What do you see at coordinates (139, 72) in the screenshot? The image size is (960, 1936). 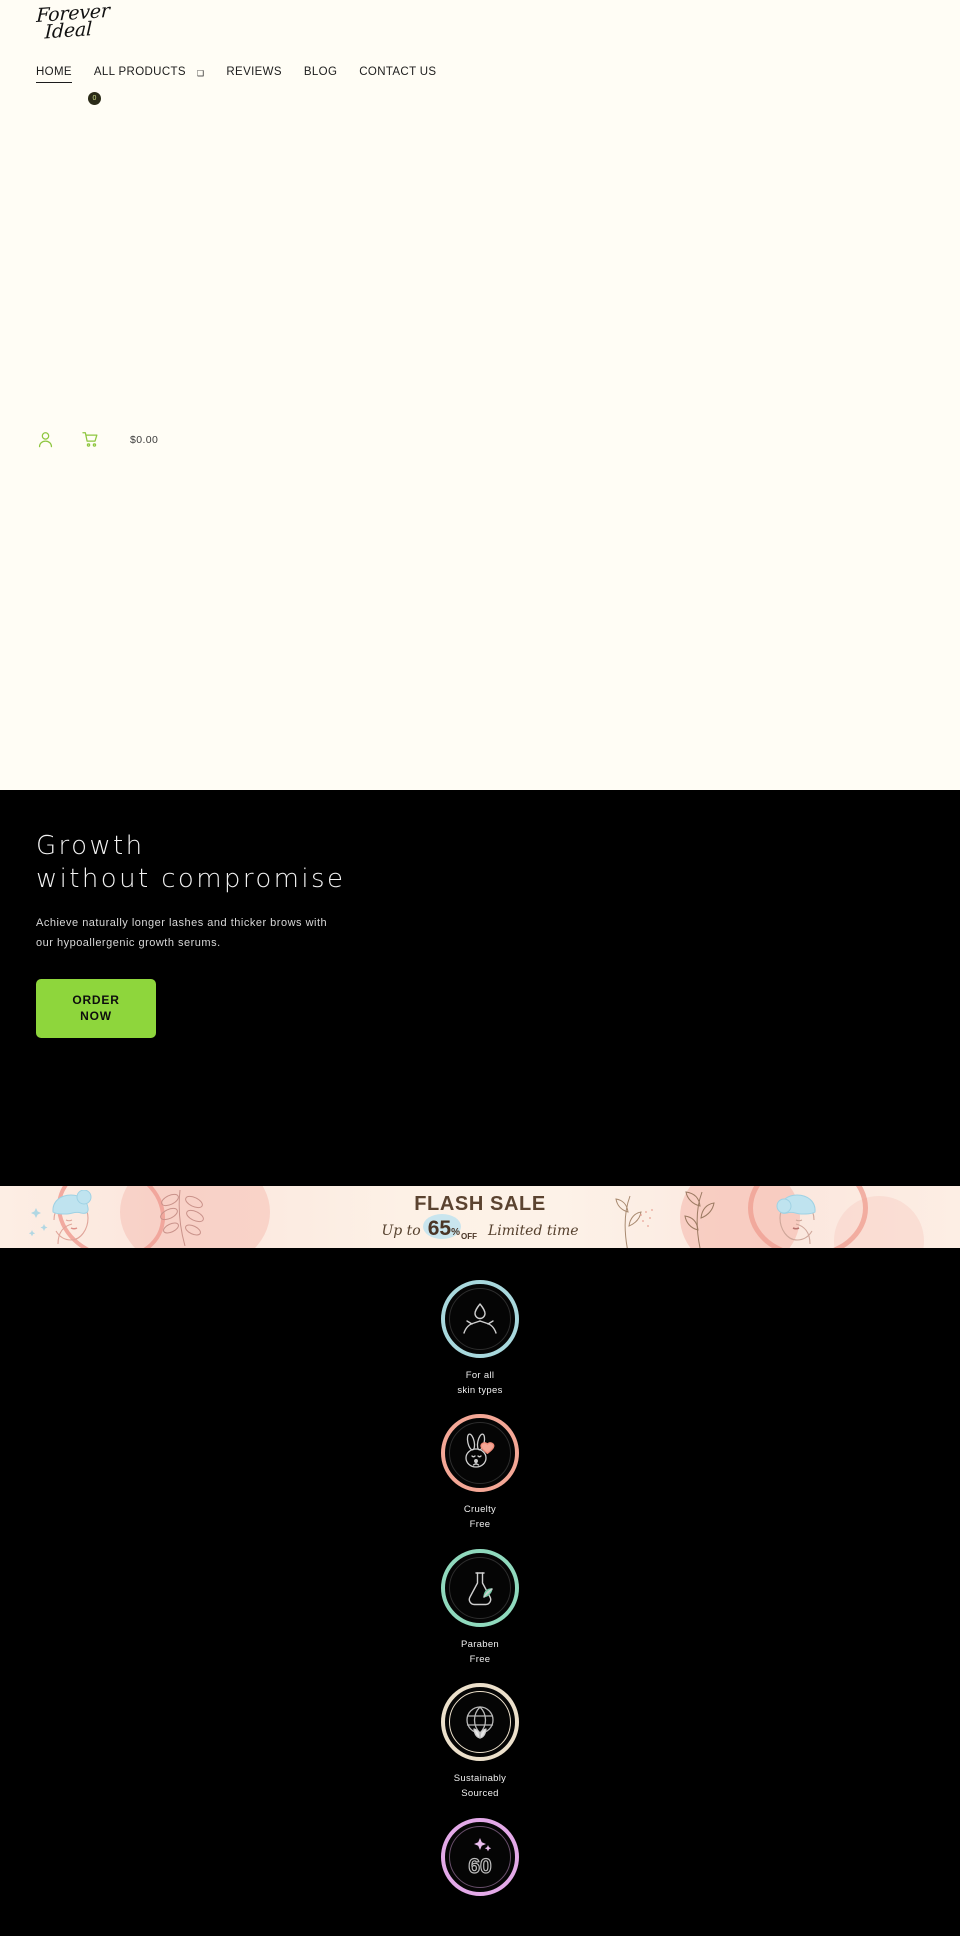 I see `nav-item-all-products-label: ALL PRODUCTS` at bounding box center [139, 72].